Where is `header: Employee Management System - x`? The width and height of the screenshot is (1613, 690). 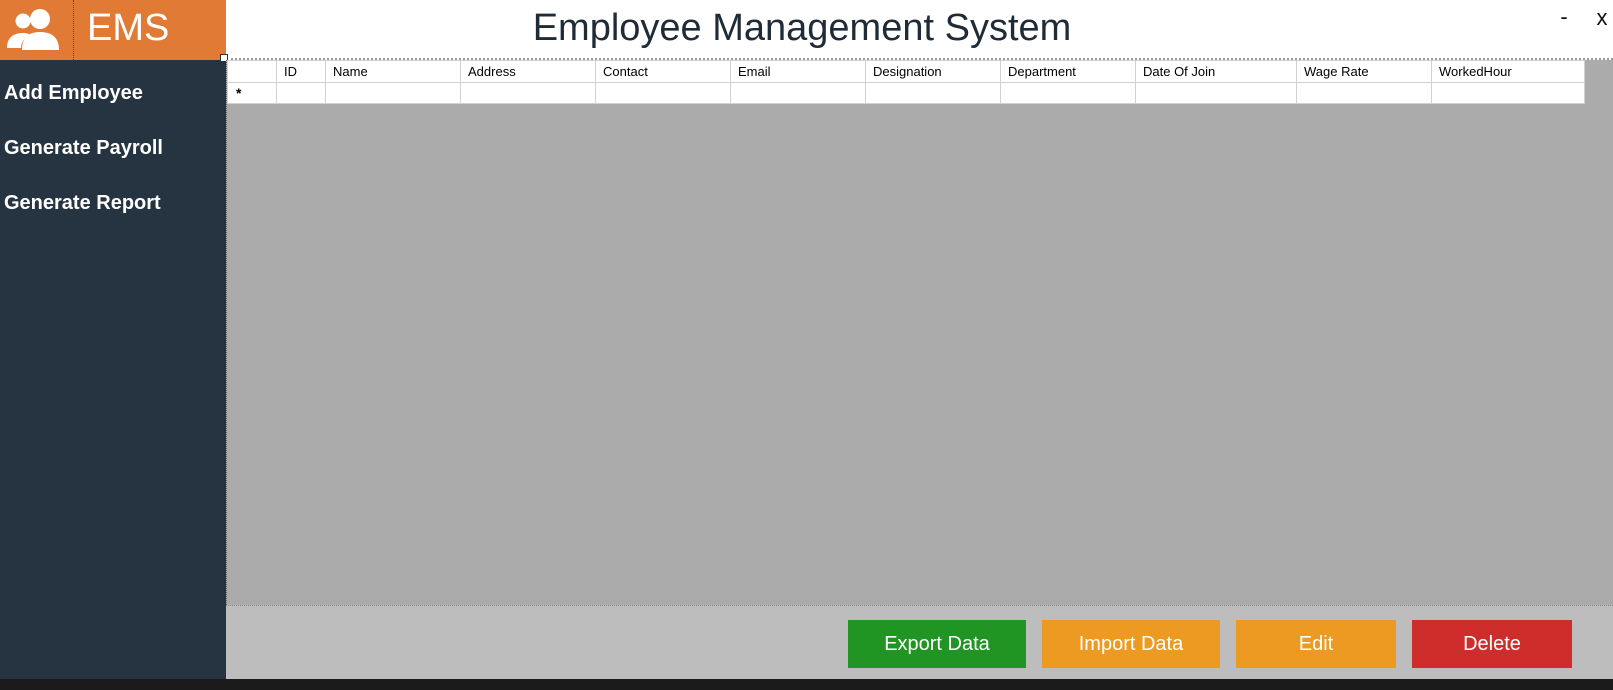
header: Employee Management System - x is located at coordinates (919, 30).